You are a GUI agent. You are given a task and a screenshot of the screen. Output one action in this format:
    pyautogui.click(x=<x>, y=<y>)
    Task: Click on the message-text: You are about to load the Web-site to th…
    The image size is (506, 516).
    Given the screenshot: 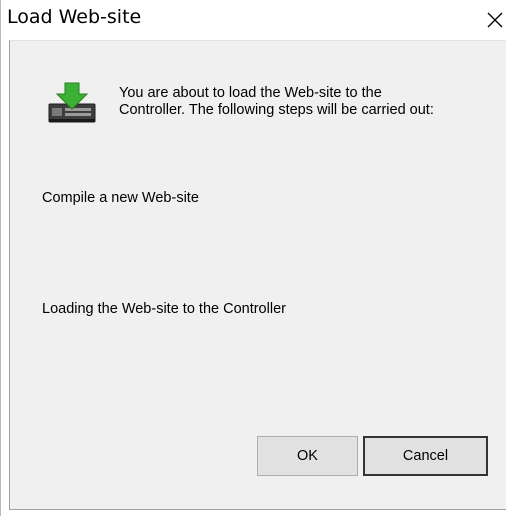 What is the action you would take?
    pyautogui.click(x=276, y=102)
    